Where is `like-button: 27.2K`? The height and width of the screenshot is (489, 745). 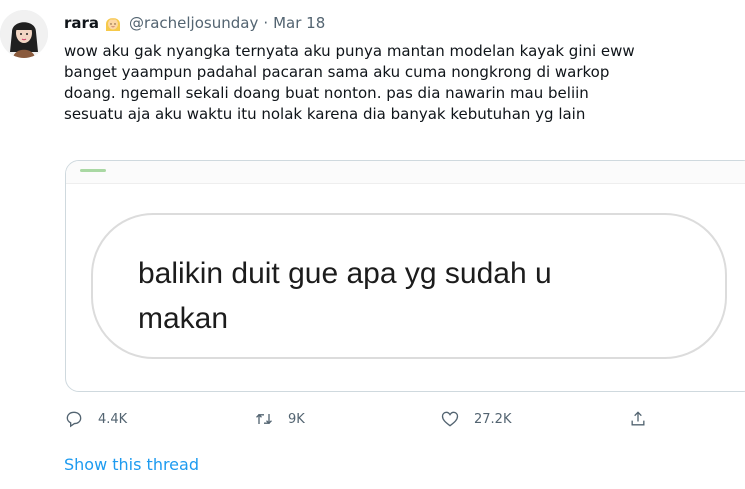
like-button: 27.2K is located at coordinates (475, 419).